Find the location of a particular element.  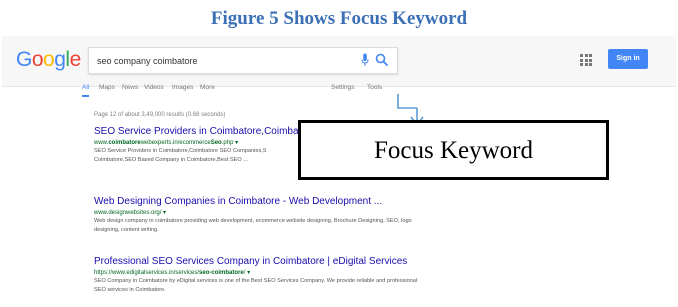

google-logo: Google is located at coordinates (48, 60).